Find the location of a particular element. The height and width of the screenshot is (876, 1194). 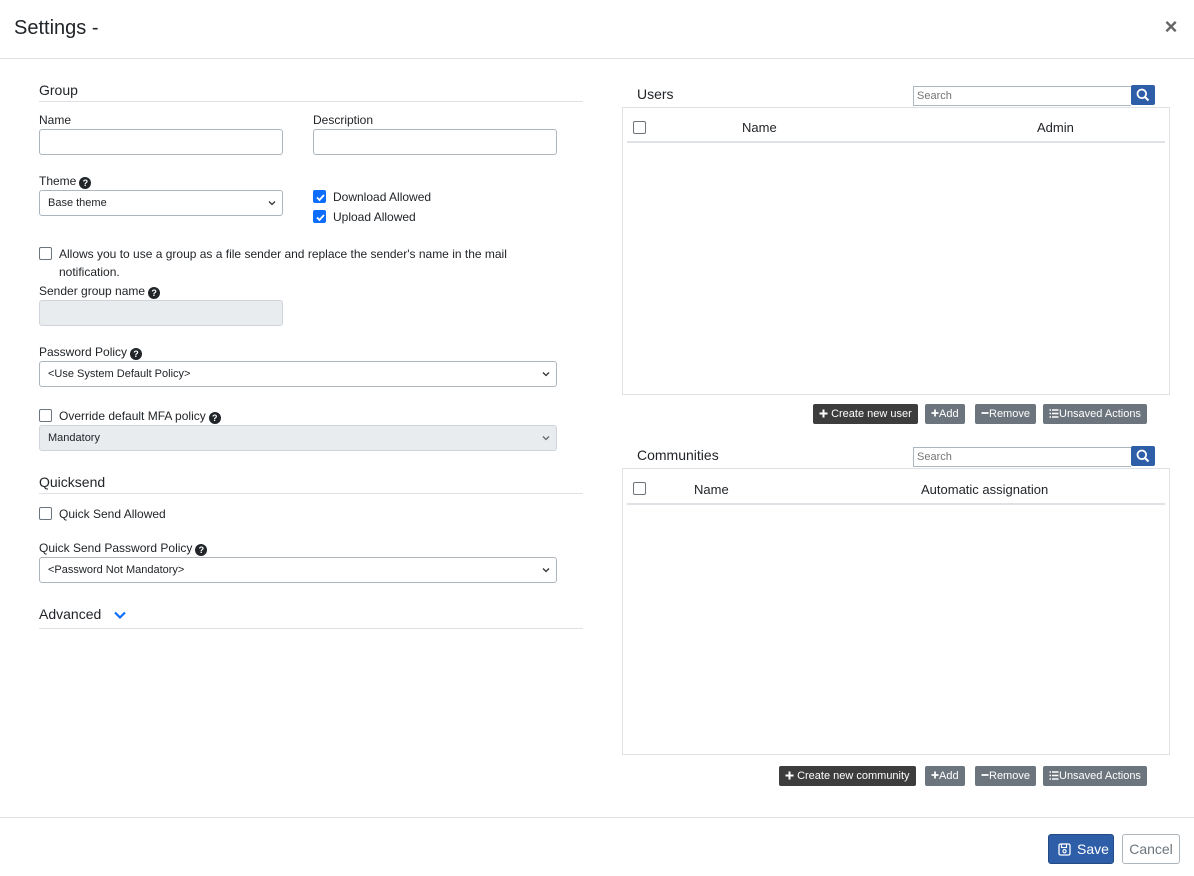

close-icon: × is located at coordinates (1171, 27).